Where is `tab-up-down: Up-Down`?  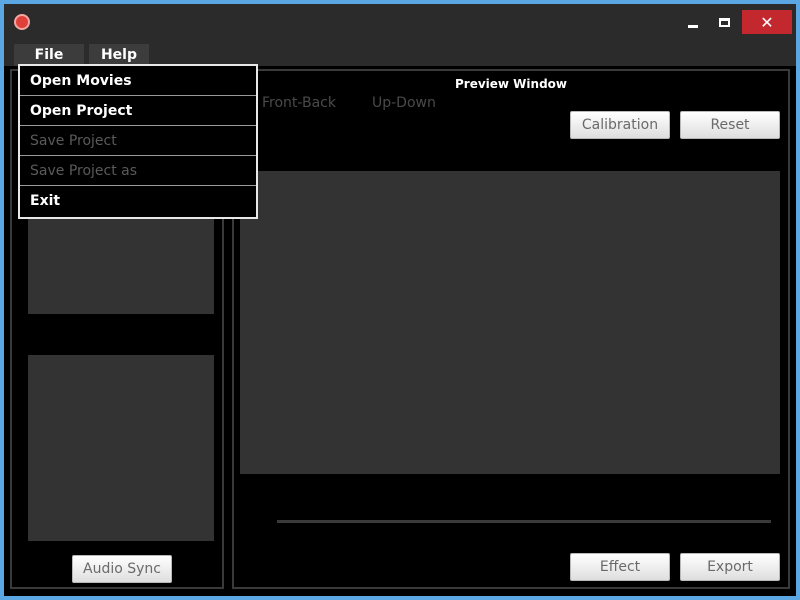
tab-up-down: Up-Down is located at coordinates (404, 103).